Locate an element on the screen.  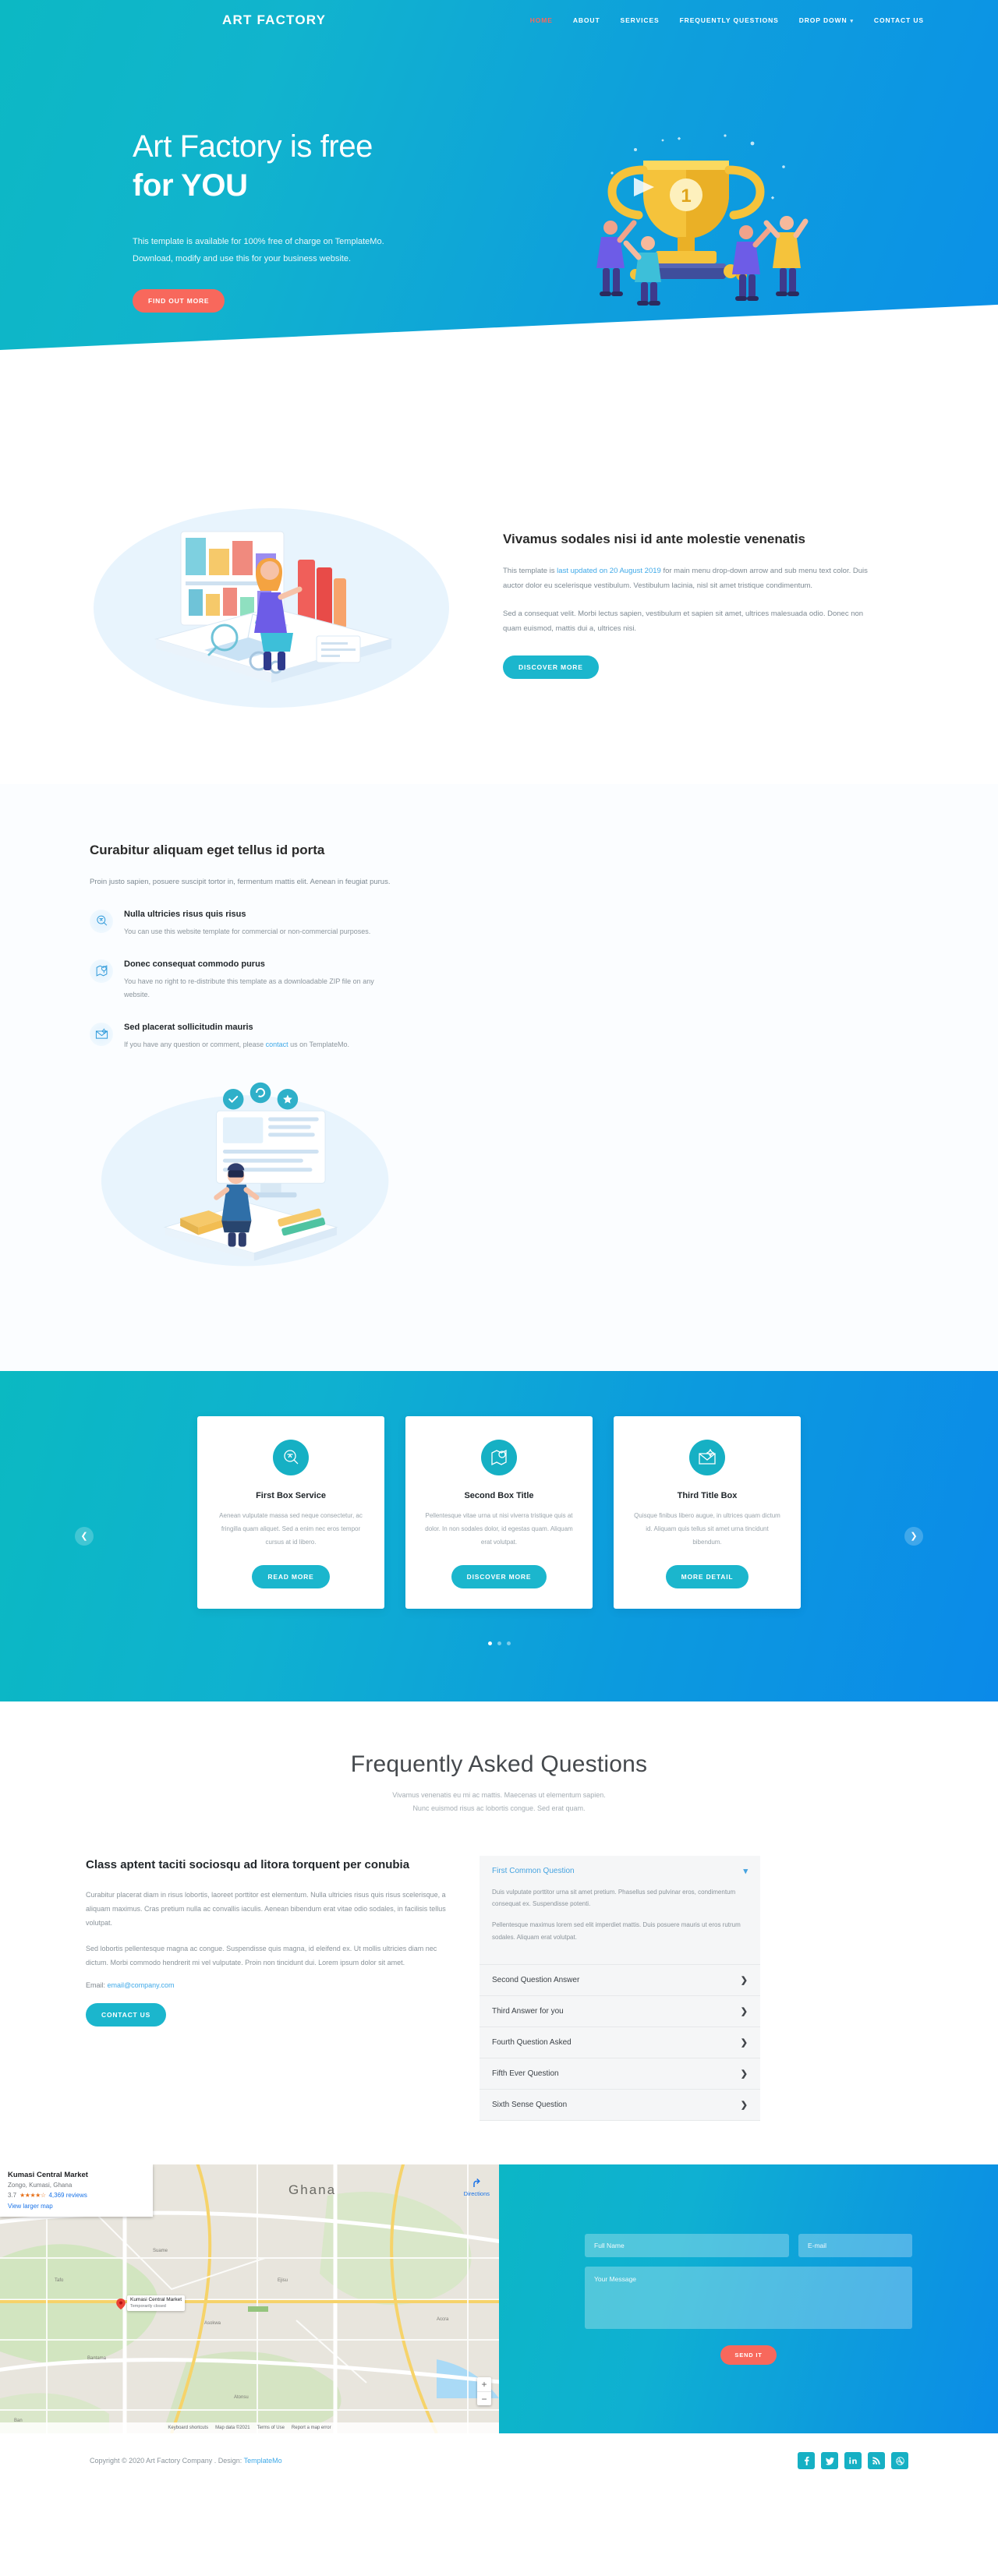
accordion-header-2: Second Question Answer ❯ is located at coordinates (620, 1980).